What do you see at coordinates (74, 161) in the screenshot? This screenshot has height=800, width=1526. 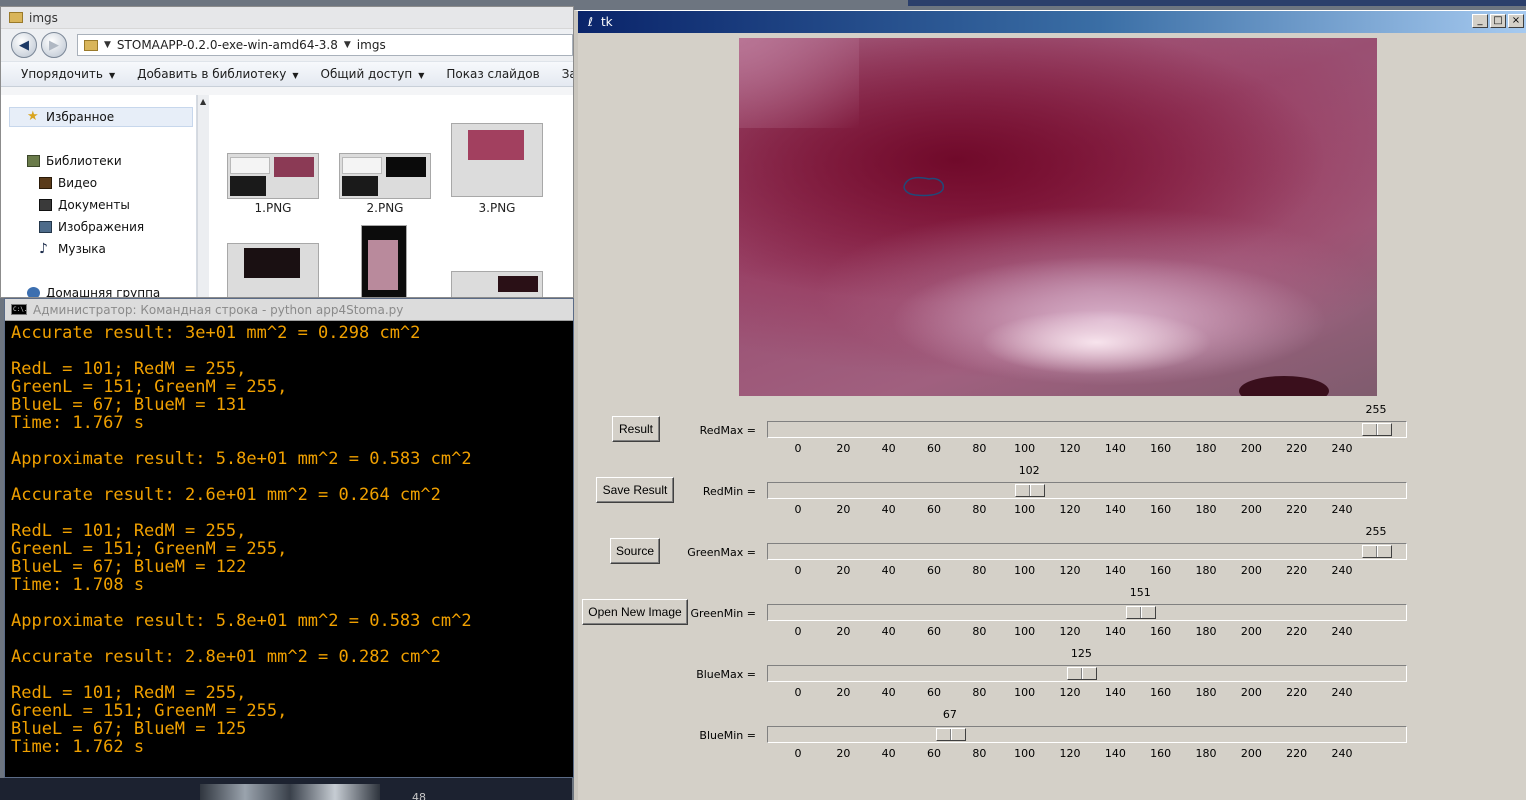 I see `nav-item-libraries: Библиотеки` at bounding box center [74, 161].